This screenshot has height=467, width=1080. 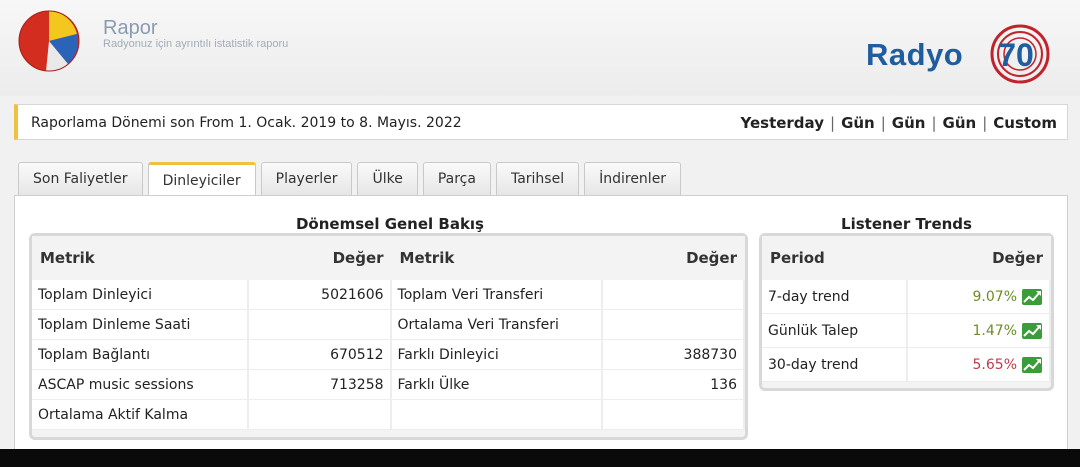 I want to click on table-row: Günlük Talep 1.47%, so click(x=906, y=331).